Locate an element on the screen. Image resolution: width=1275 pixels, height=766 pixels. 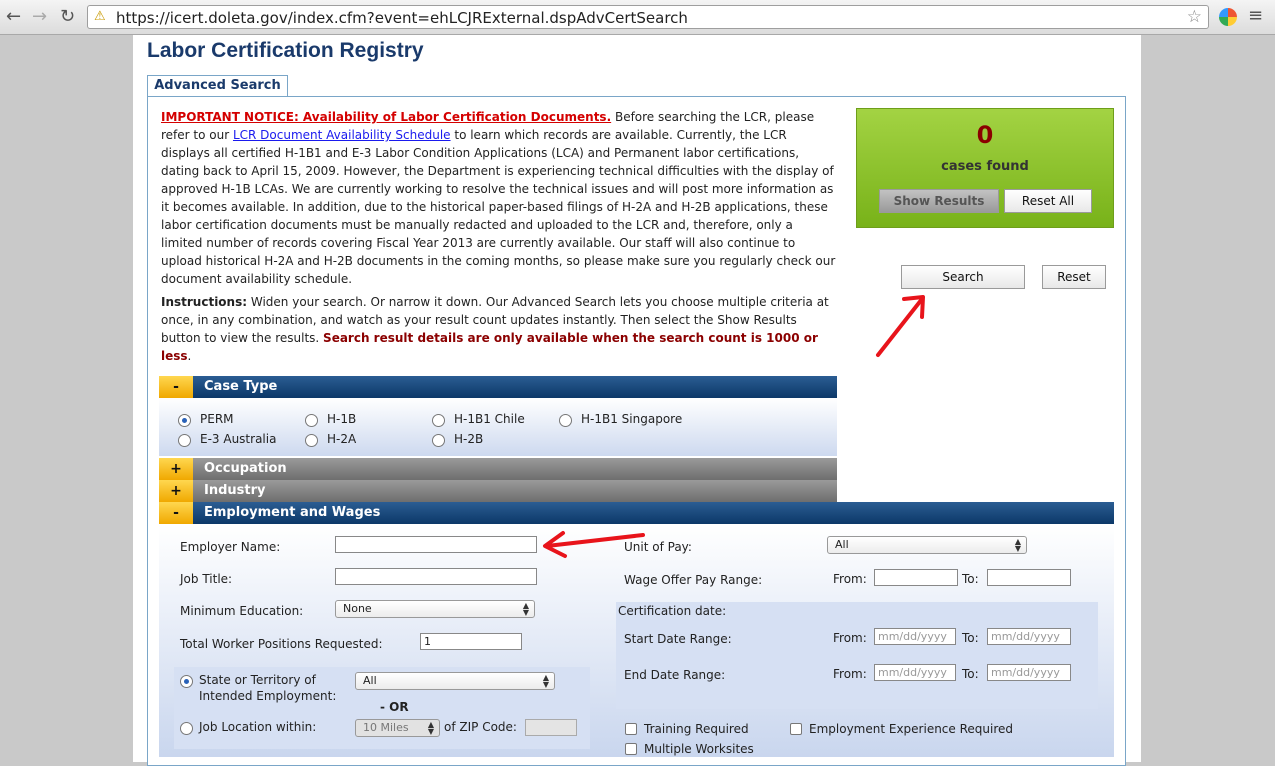
radio-label-h1b1-chile: H-1B1 Chile is located at coordinates (489, 419).